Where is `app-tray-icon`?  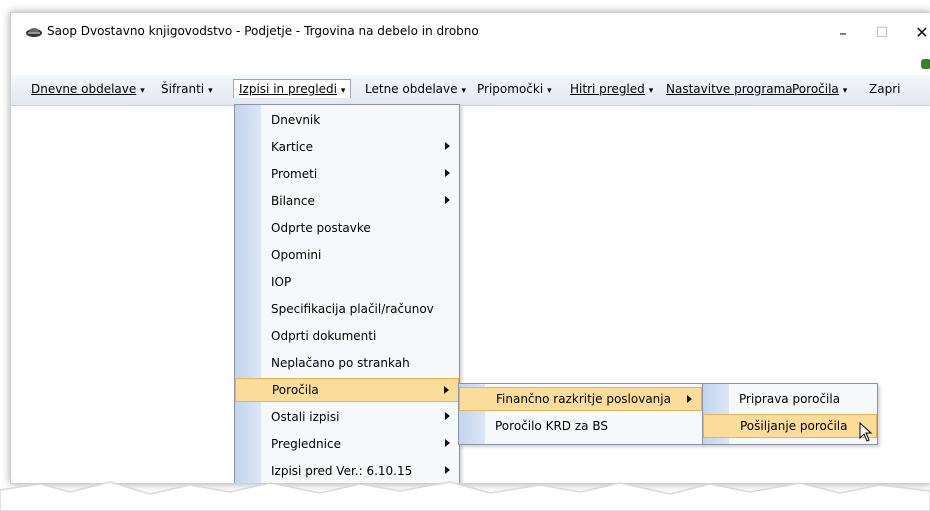
app-tray-icon is located at coordinates (925, 64).